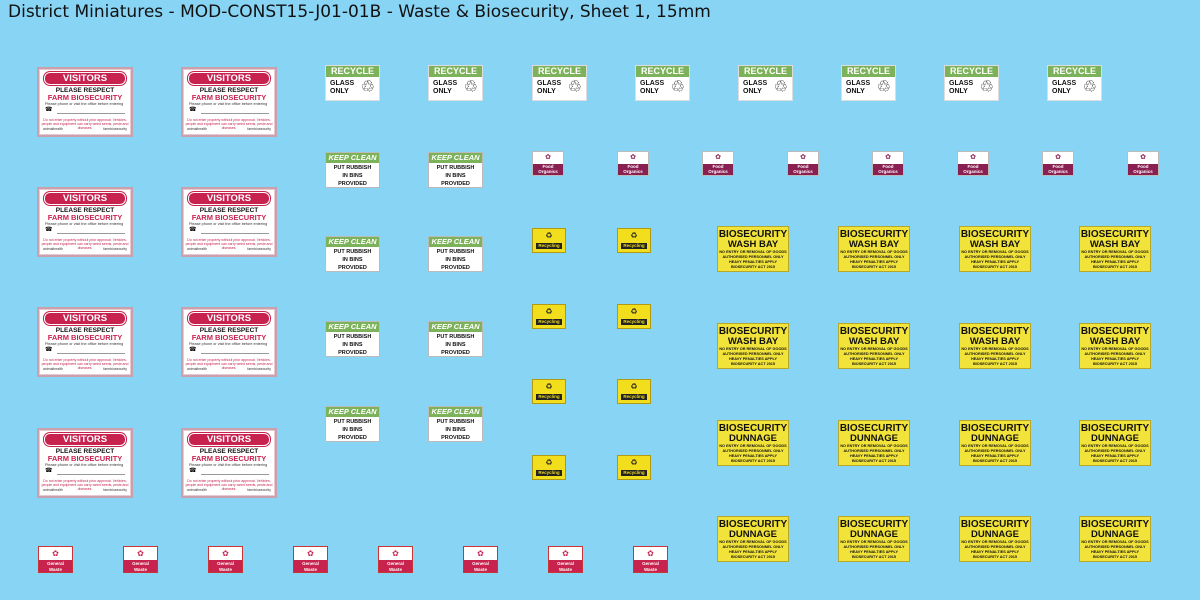  Describe the element at coordinates (455, 344) in the screenshot. I see `keep-body: PUT RUBBISH IN BINS PROVIDED` at that location.